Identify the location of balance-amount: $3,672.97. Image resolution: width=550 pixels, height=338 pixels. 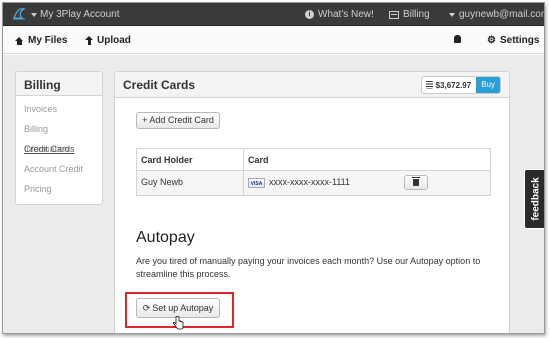
(453, 85).